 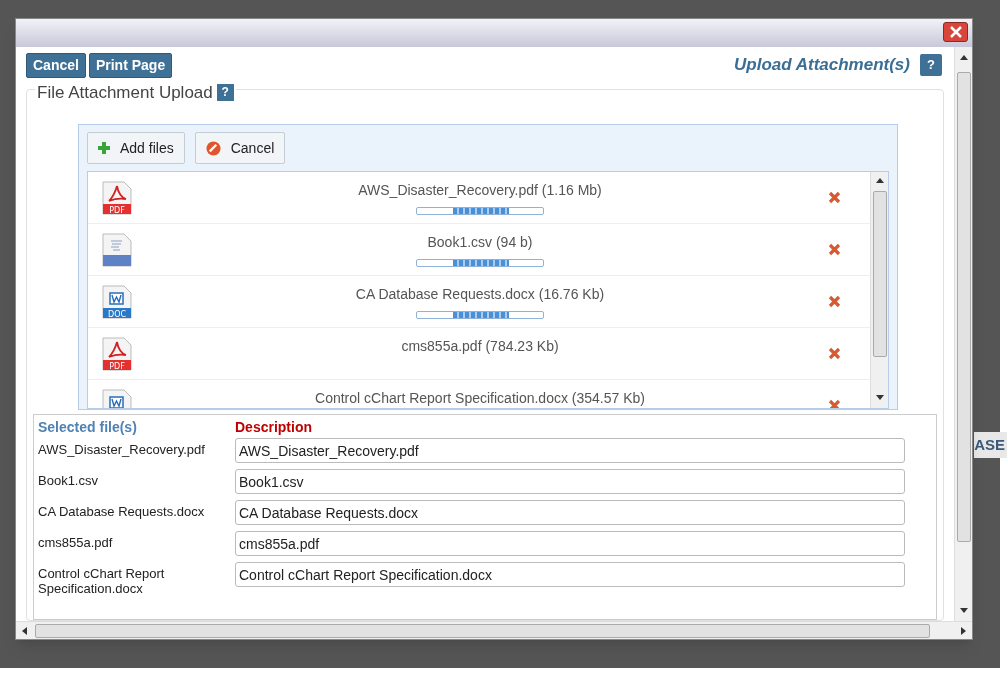 What do you see at coordinates (117, 301) in the screenshot?
I see `word-file-icon: DOC` at bounding box center [117, 301].